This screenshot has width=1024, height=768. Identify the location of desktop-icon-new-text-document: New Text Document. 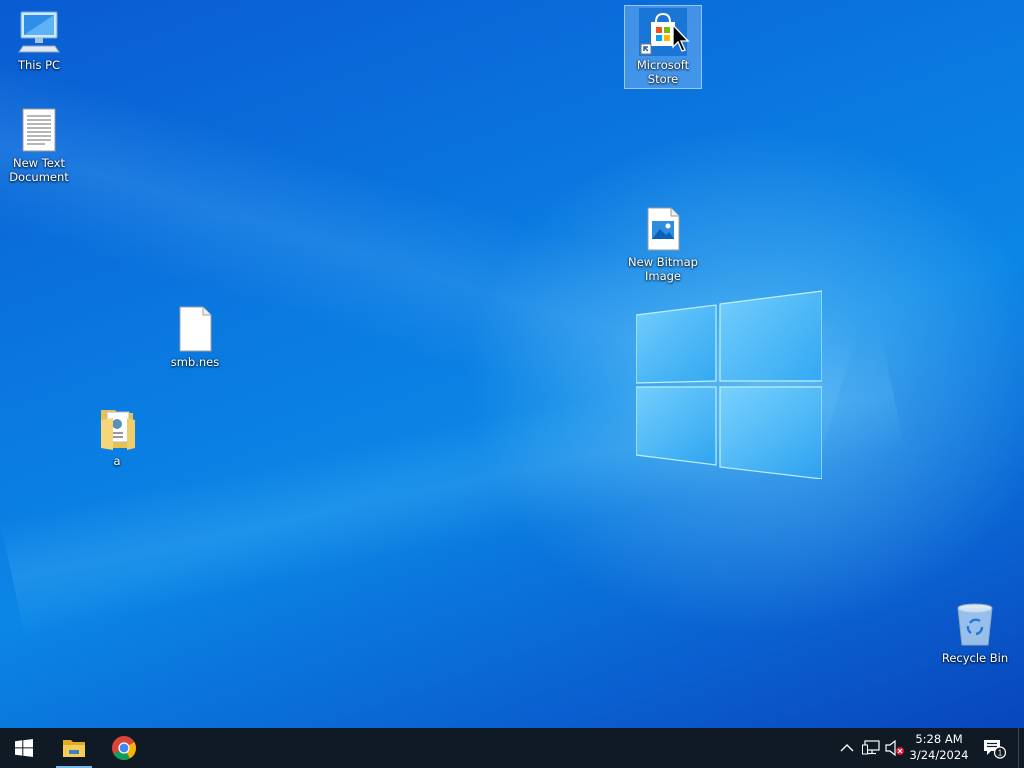
(39, 145).